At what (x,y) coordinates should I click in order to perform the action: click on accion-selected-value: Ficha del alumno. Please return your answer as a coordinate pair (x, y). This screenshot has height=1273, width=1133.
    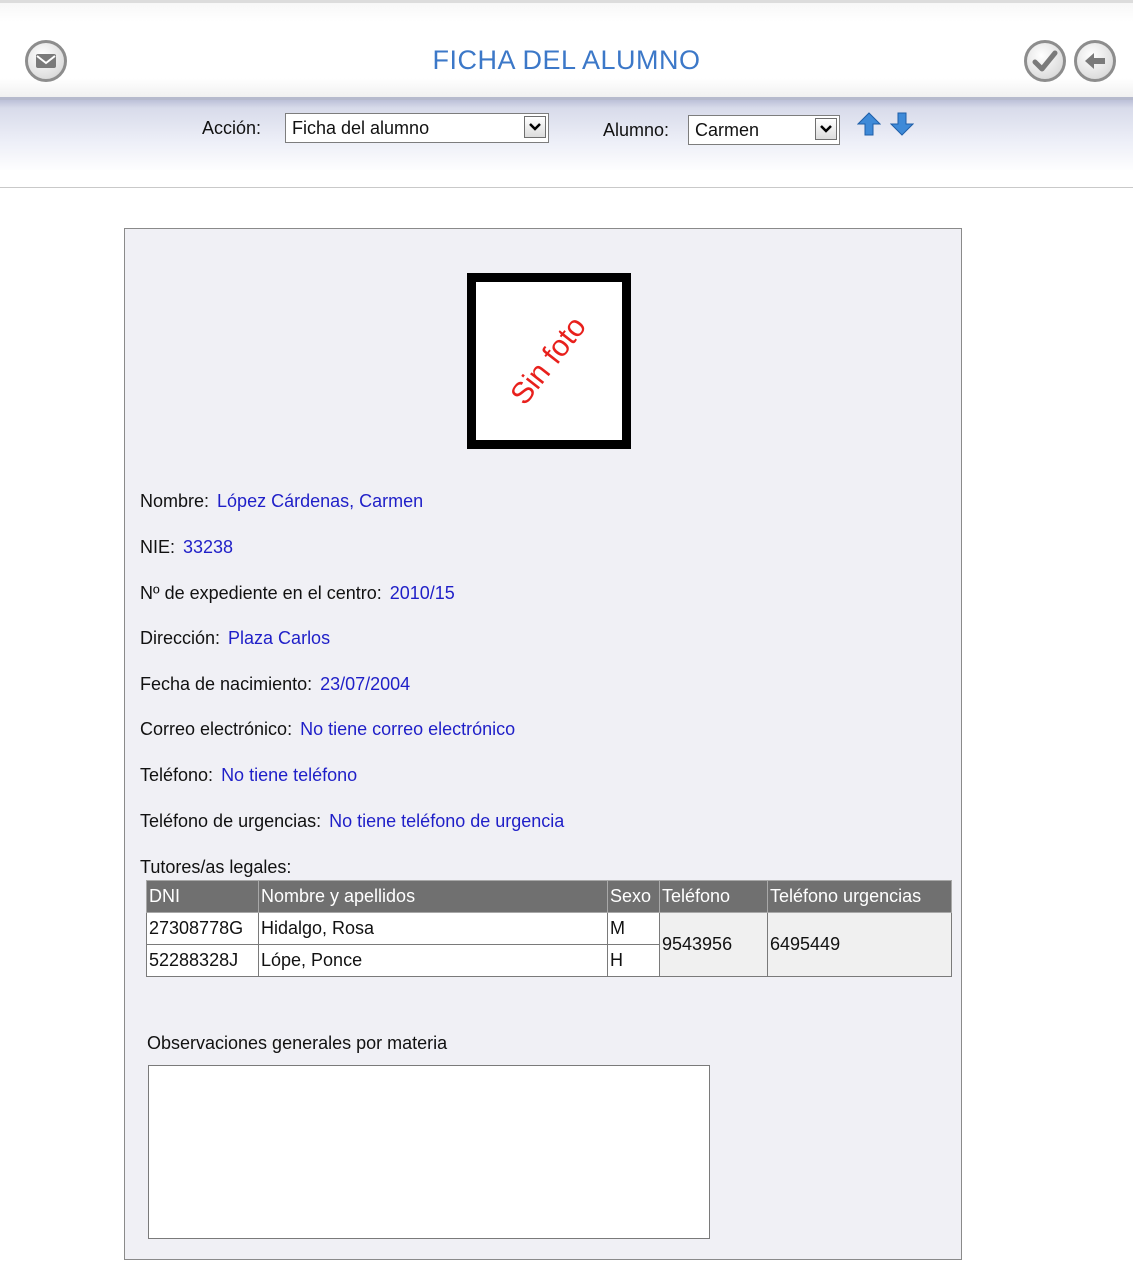
    Looking at the image, I should click on (361, 128).